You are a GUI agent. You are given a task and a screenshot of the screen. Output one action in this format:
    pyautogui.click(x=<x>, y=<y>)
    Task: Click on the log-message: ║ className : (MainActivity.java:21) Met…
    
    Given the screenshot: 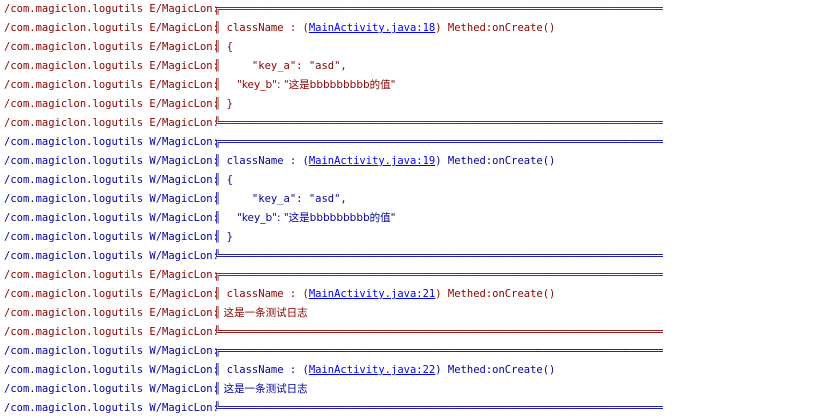 What is the action you would take?
    pyautogui.click(x=518, y=294)
    